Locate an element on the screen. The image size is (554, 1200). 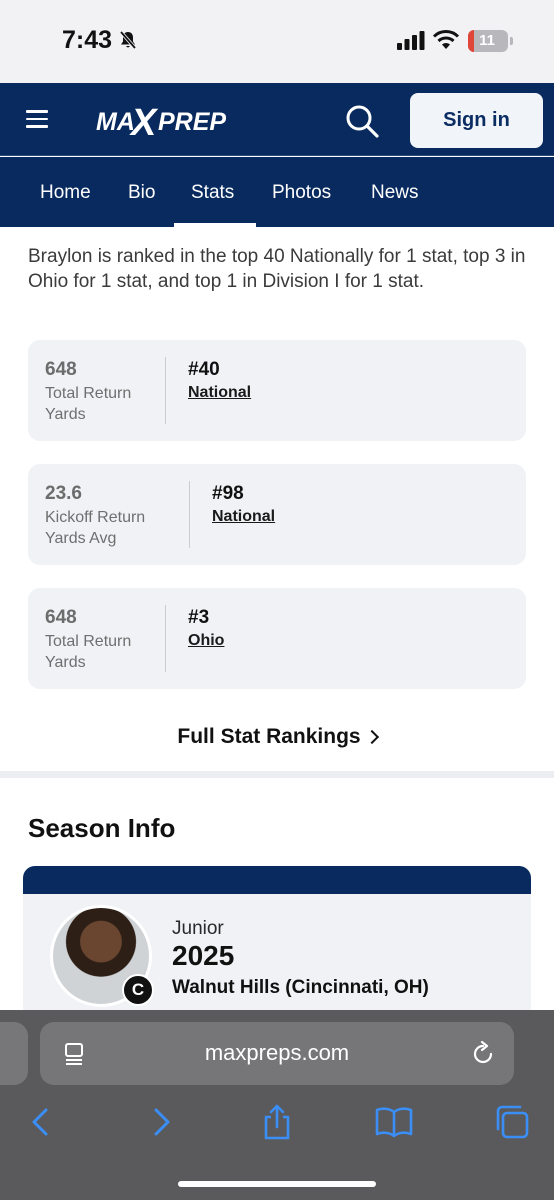
tab-photos: Photos is located at coordinates (301, 193).